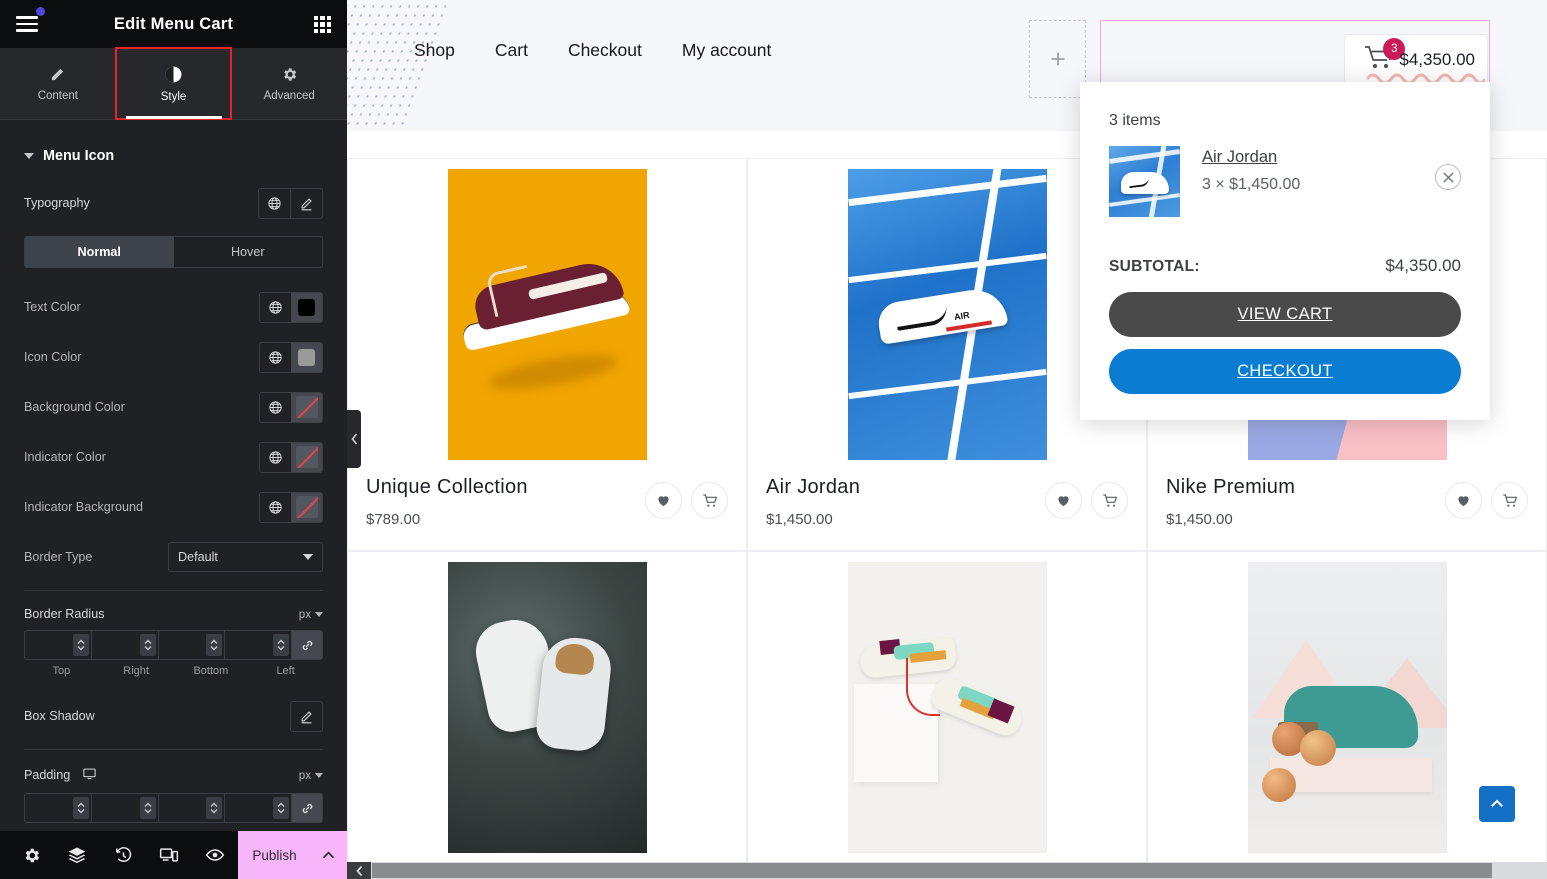 The image size is (1547, 879). I want to click on background-color-swatch, so click(306, 407).